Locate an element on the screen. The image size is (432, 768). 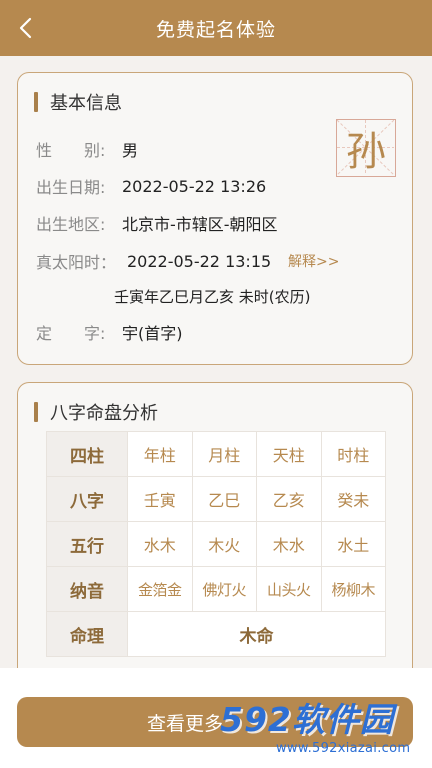
view-more-label: 查看更多 is located at coordinates (184, 723).